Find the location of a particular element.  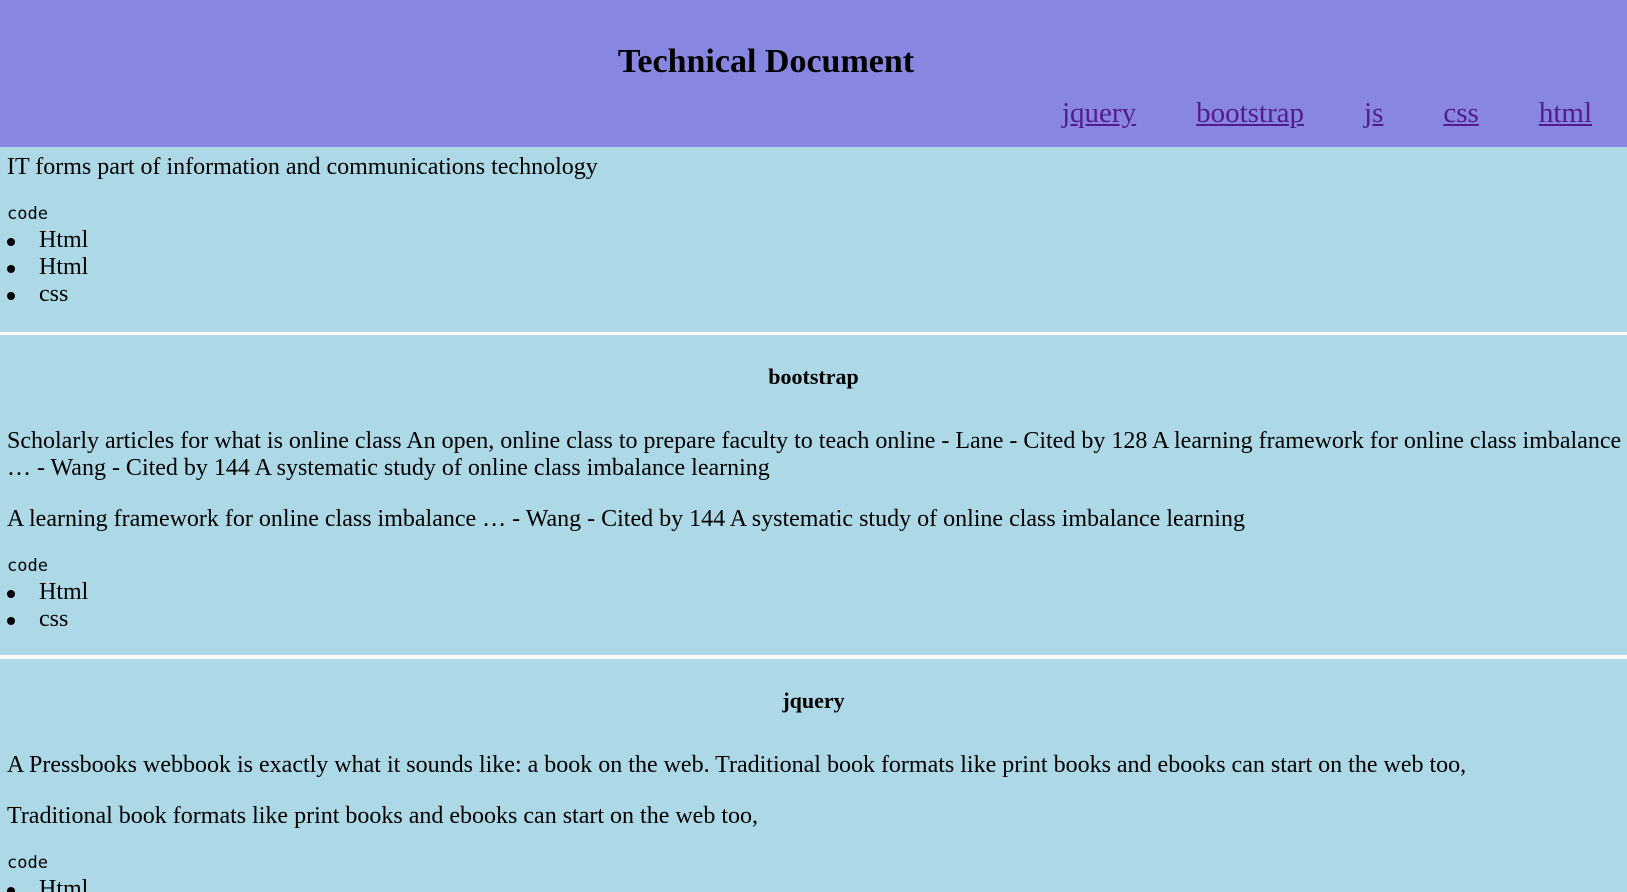

section-divider is located at coordinates (813, 656).